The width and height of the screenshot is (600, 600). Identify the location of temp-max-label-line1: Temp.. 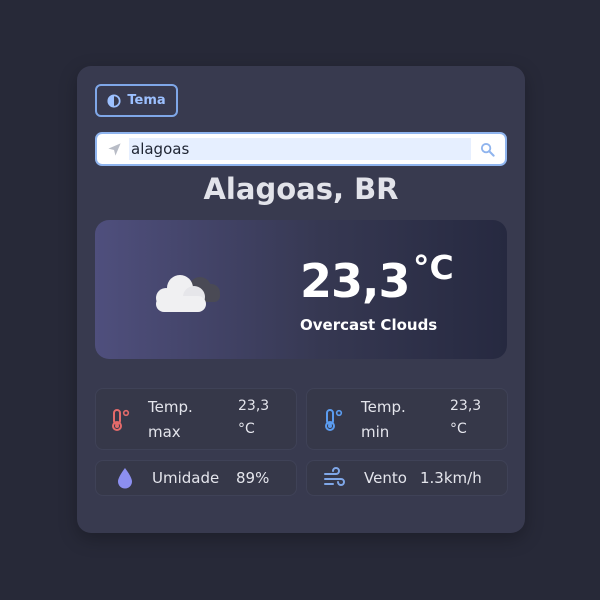
(170, 407).